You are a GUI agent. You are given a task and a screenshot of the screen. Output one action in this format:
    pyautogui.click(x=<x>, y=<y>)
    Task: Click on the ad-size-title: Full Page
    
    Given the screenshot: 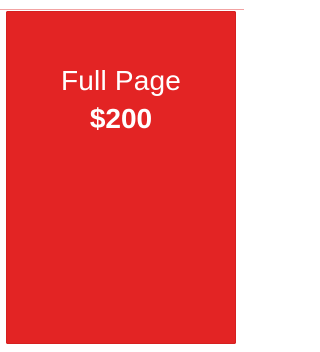 What is the action you would take?
    pyautogui.click(x=121, y=80)
    